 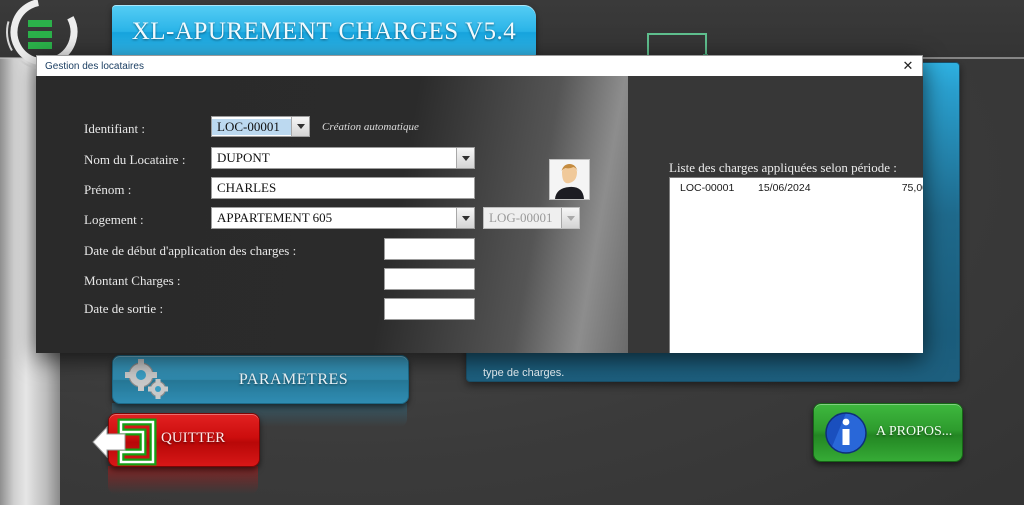 I want to click on identifiant-hint: Création automatique, so click(x=370, y=127).